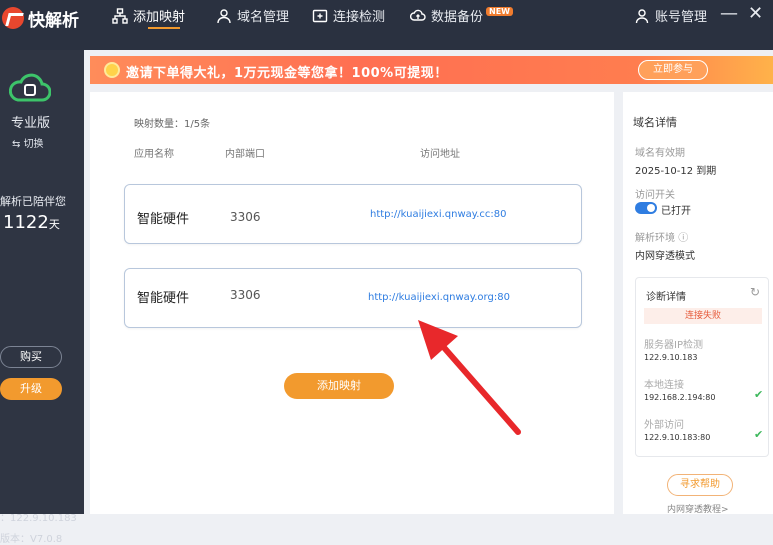 Image resolution: width=773 pixels, height=545 pixels. What do you see at coordinates (469, 377) in the screenshot?
I see `annotation-arrow` at bounding box center [469, 377].